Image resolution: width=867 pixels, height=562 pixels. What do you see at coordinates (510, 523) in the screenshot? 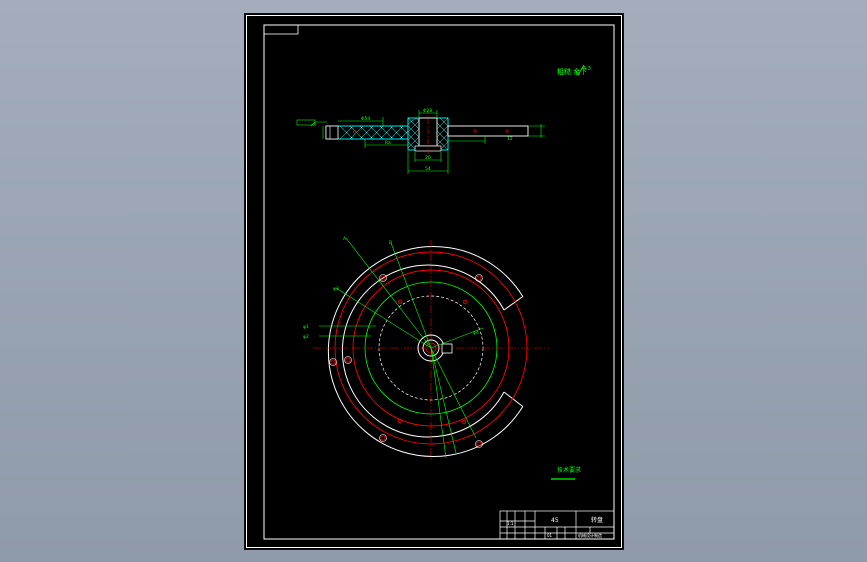
I see `title-scale: 1:1` at bounding box center [510, 523].